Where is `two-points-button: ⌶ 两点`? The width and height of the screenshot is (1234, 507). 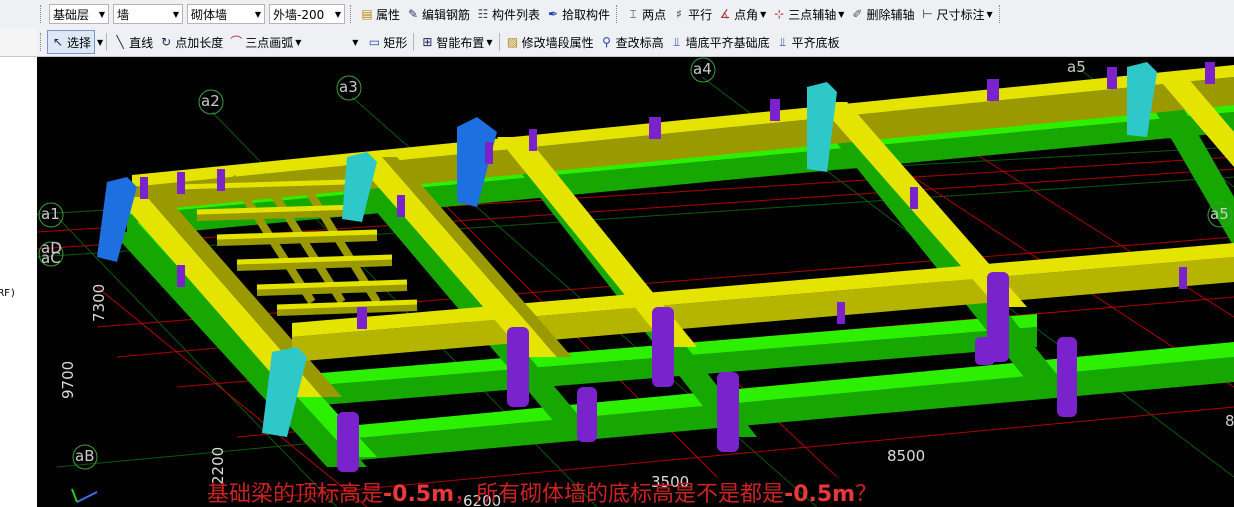
two-points-button: ⌶ 两点 is located at coordinates (646, 14).